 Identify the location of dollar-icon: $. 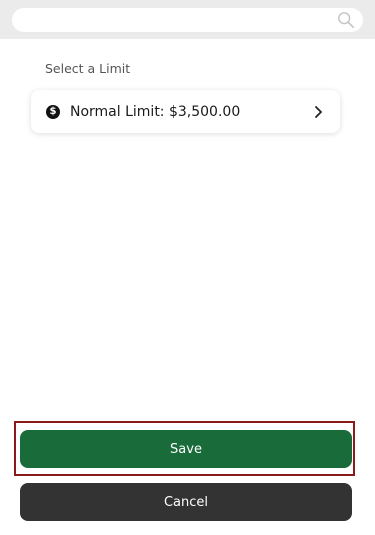
(53, 111).